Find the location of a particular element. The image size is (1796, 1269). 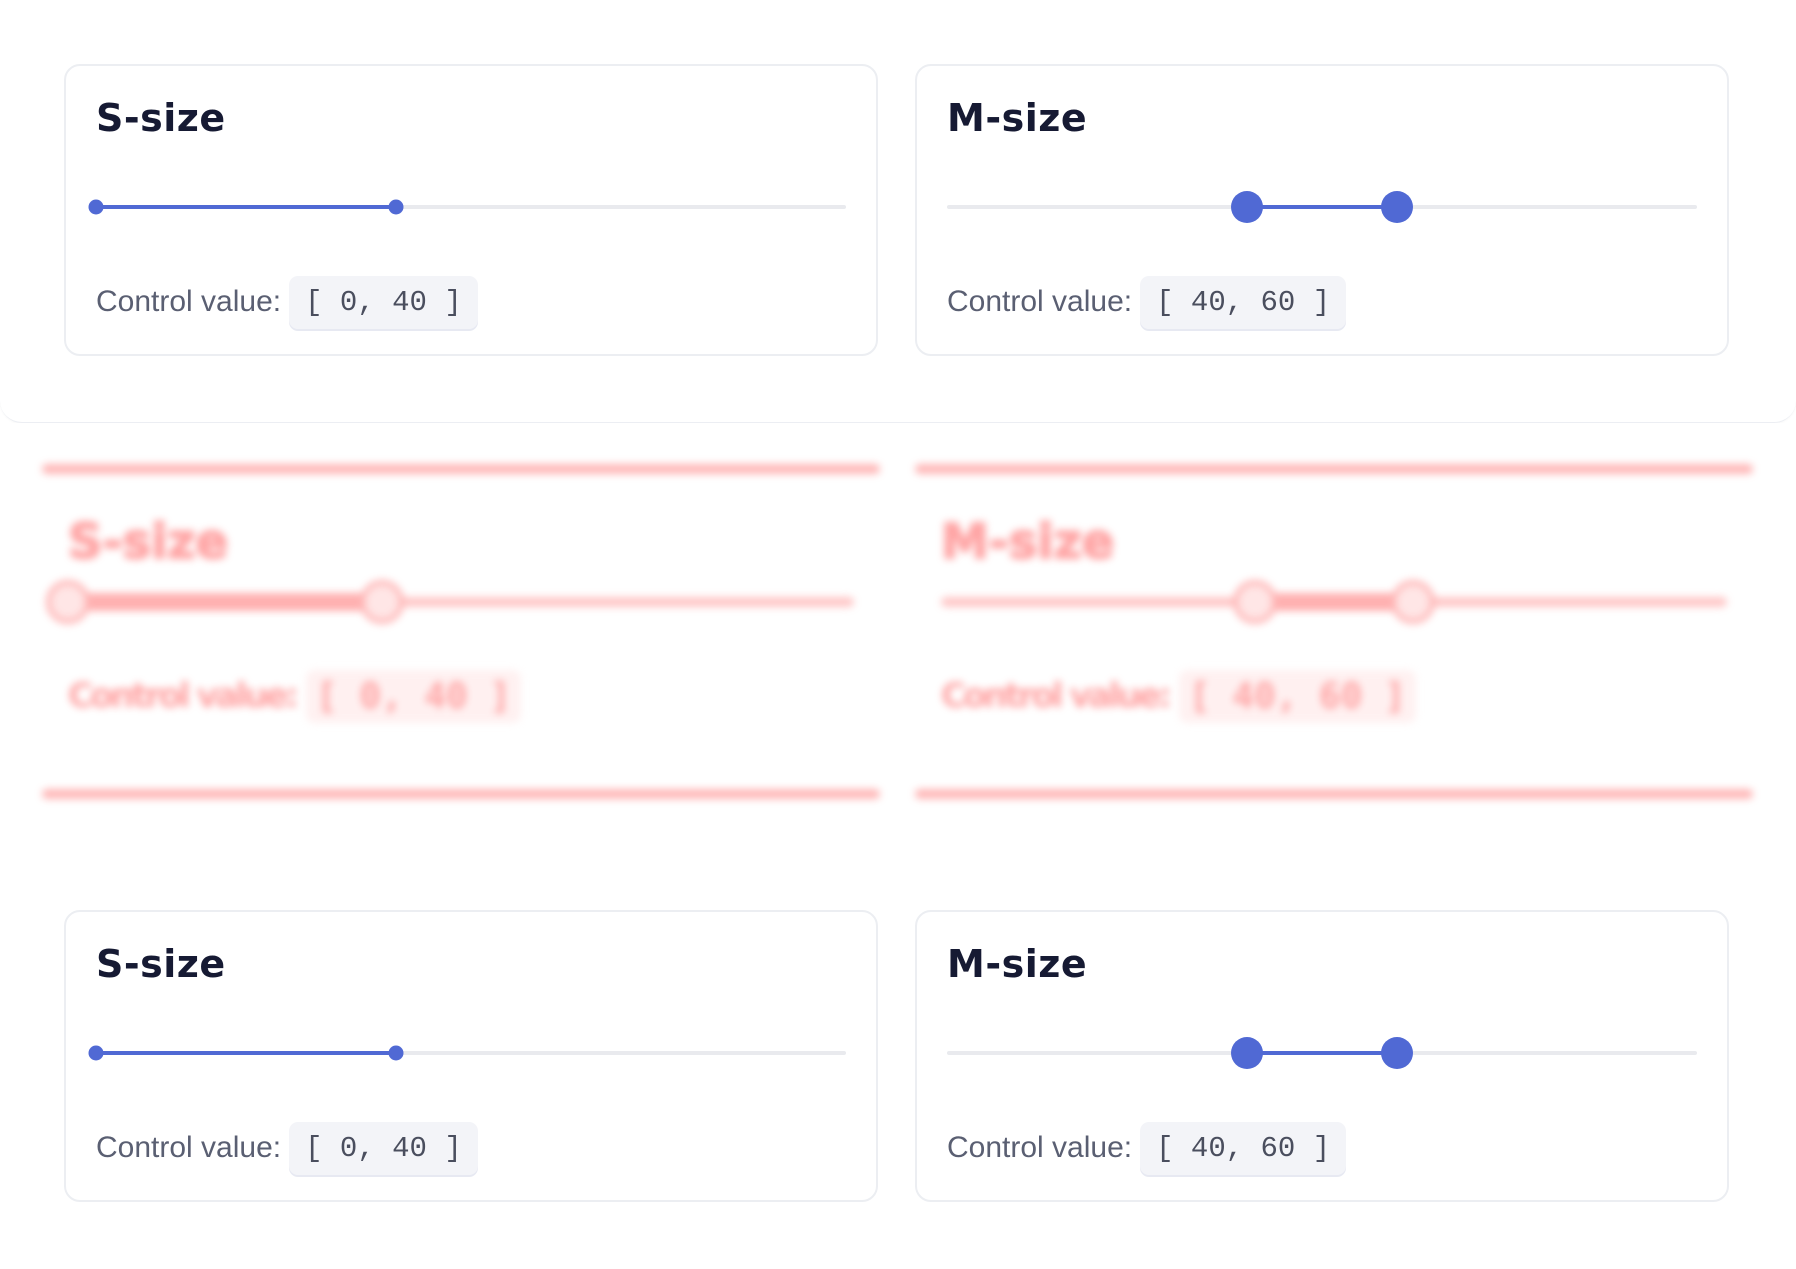

diff-control-row: Control value: [ 0, 40 ] is located at coordinates (295, 696).